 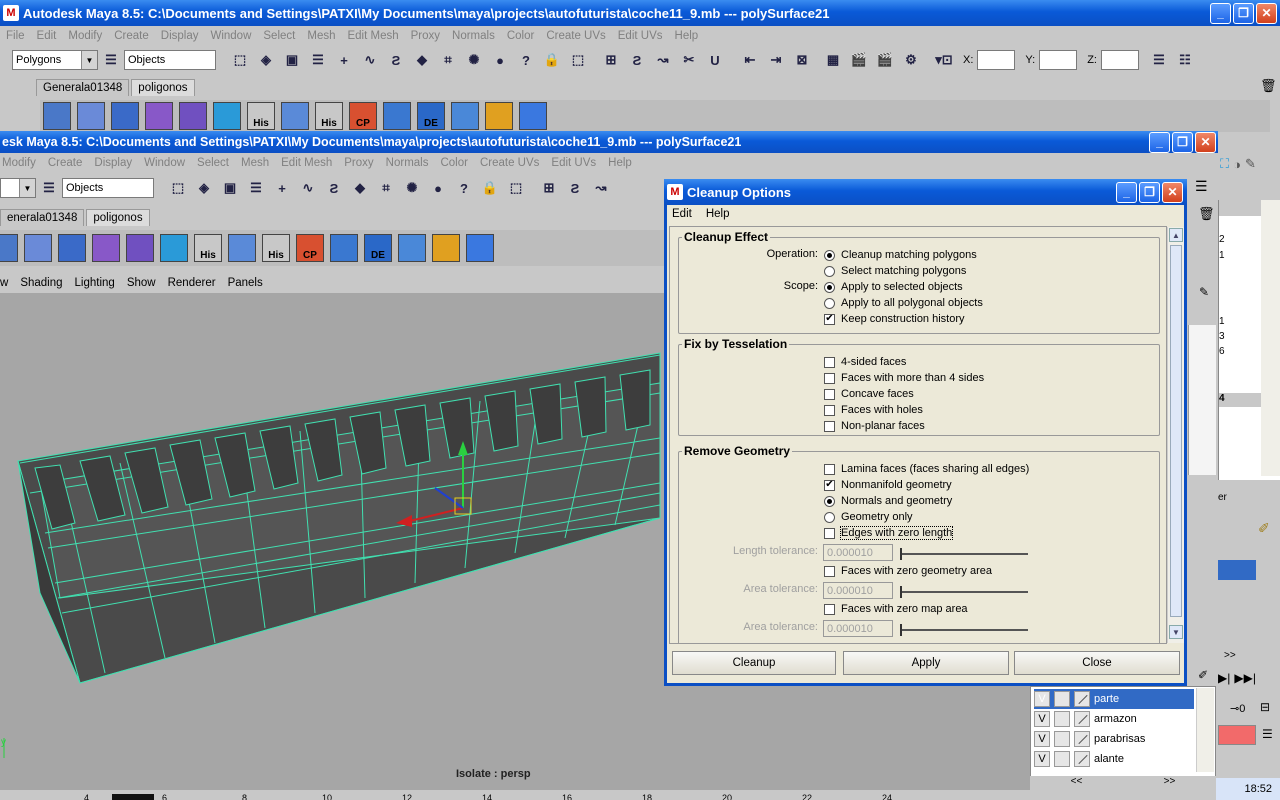 I want to click on scroll-down-icon: ▼, so click(x=1176, y=632).